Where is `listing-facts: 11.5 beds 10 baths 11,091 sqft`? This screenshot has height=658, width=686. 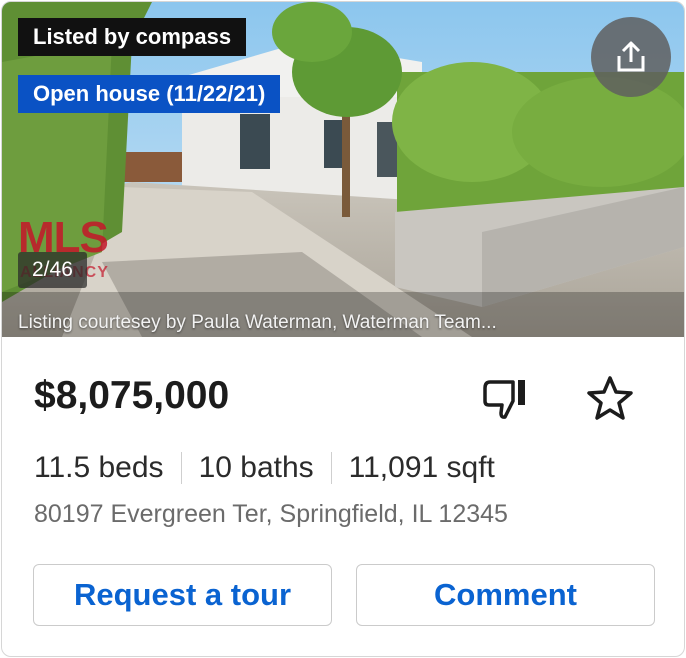
listing-facts: 11.5 beds 10 baths 11,091 sqft is located at coordinates (264, 468).